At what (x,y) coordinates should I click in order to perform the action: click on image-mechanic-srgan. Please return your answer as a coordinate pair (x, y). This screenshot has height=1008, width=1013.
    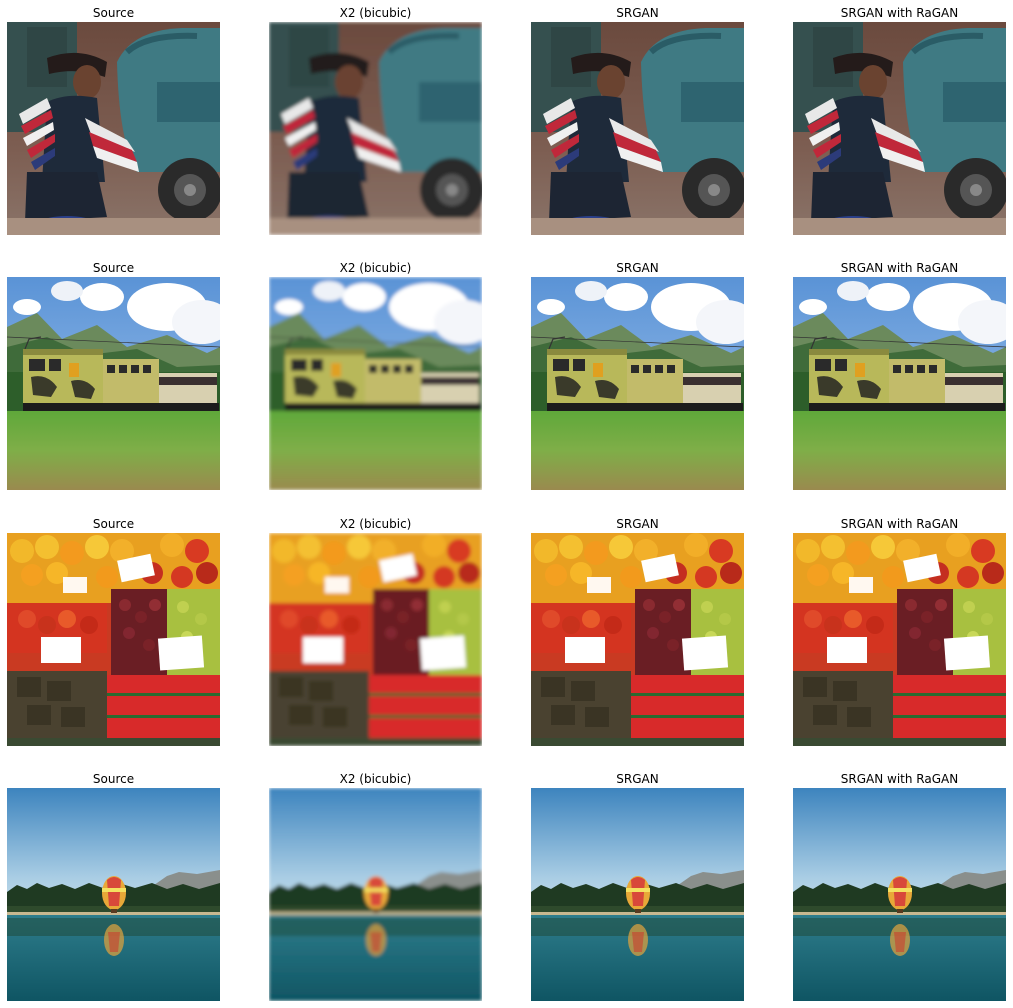
    Looking at the image, I should click on (637, 128).